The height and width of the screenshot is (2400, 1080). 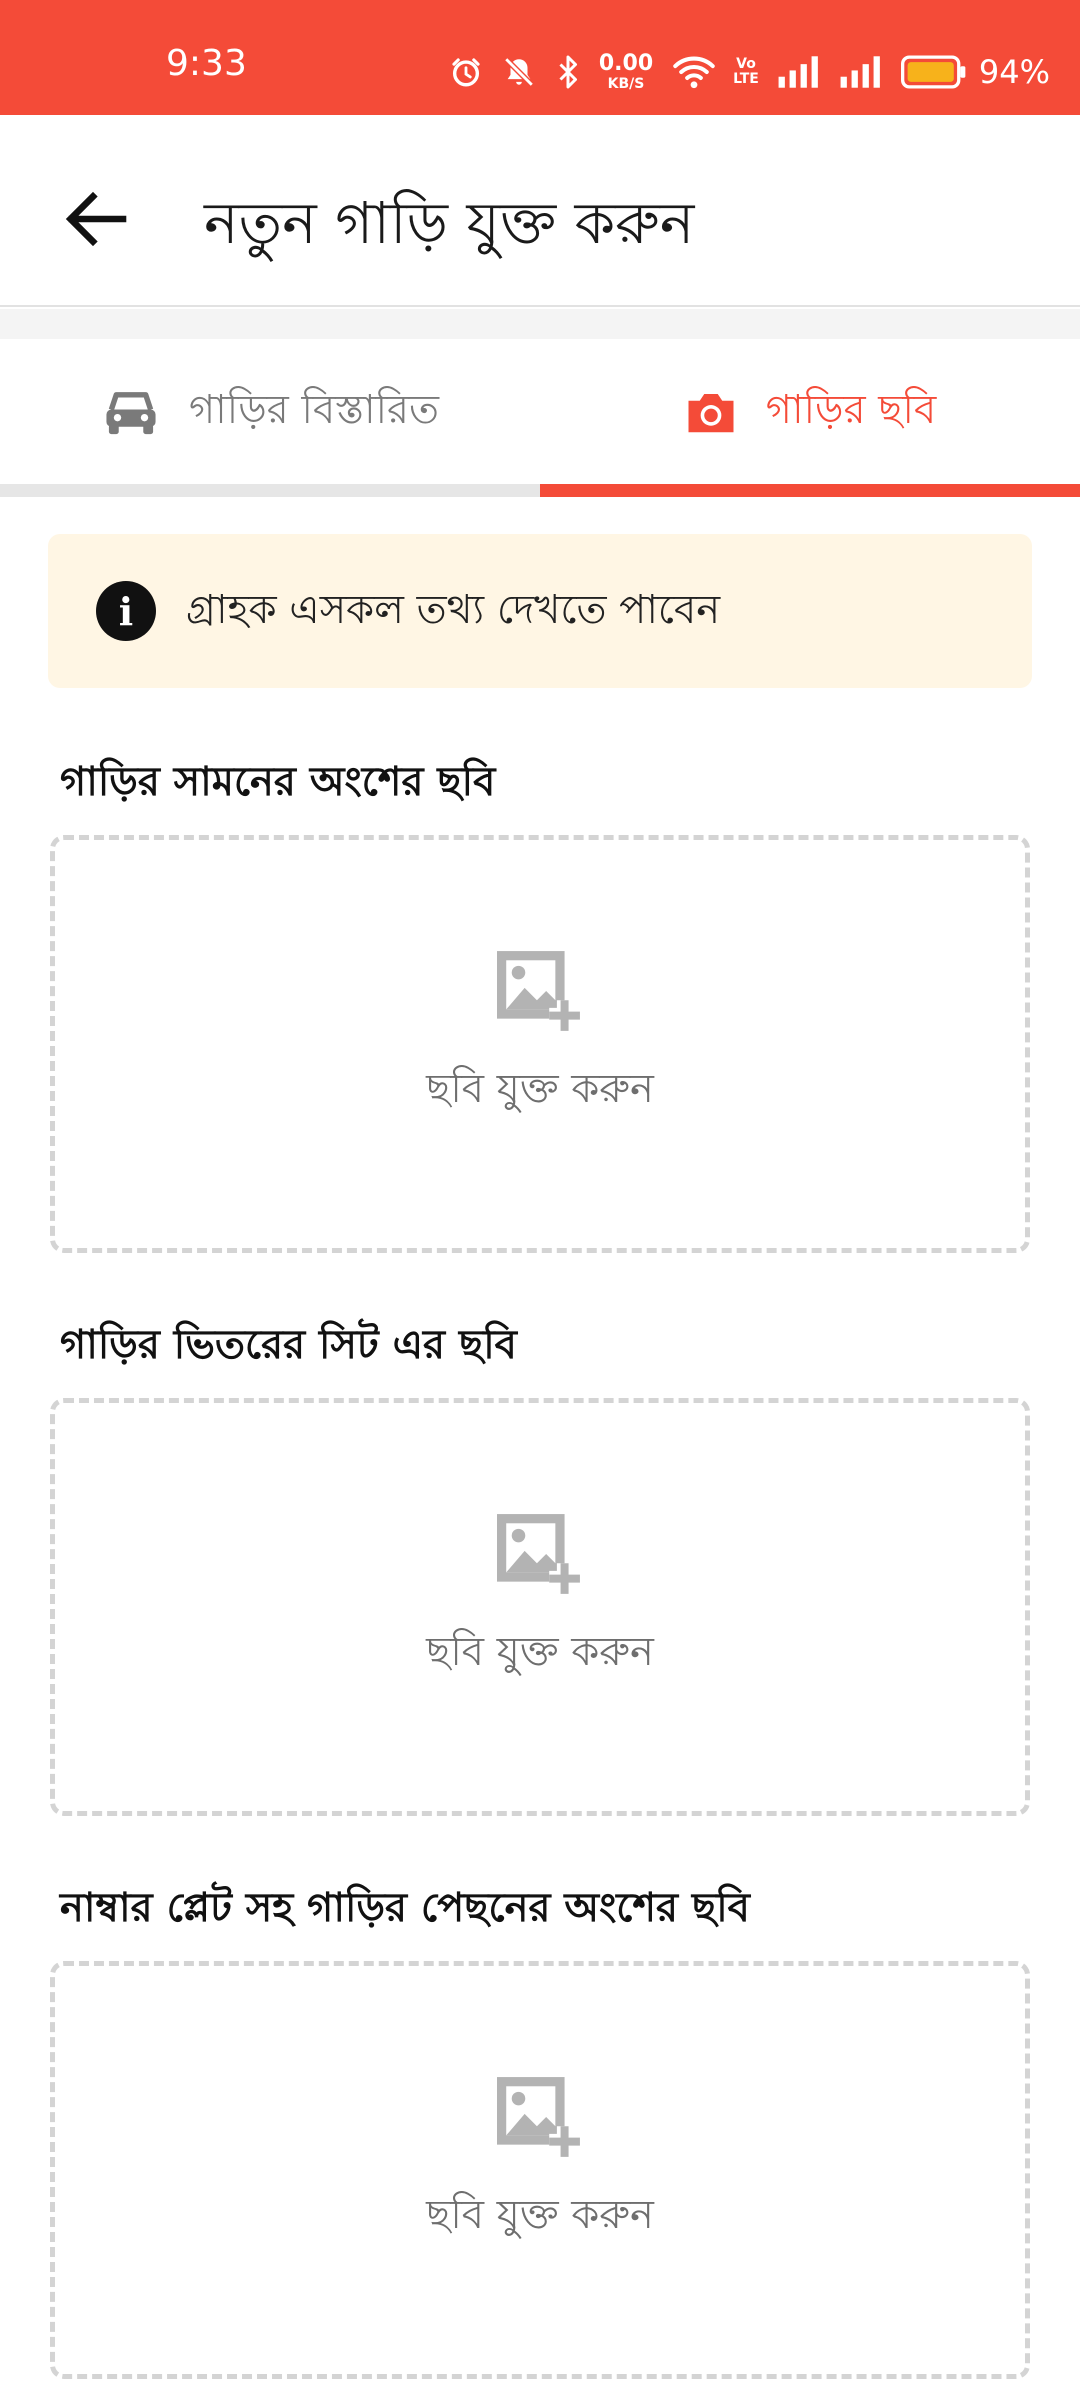 What do you see at coordinates (810, 490) in the screenshot?
I see `tab-active-indicator` at bounding box center [810, 490].